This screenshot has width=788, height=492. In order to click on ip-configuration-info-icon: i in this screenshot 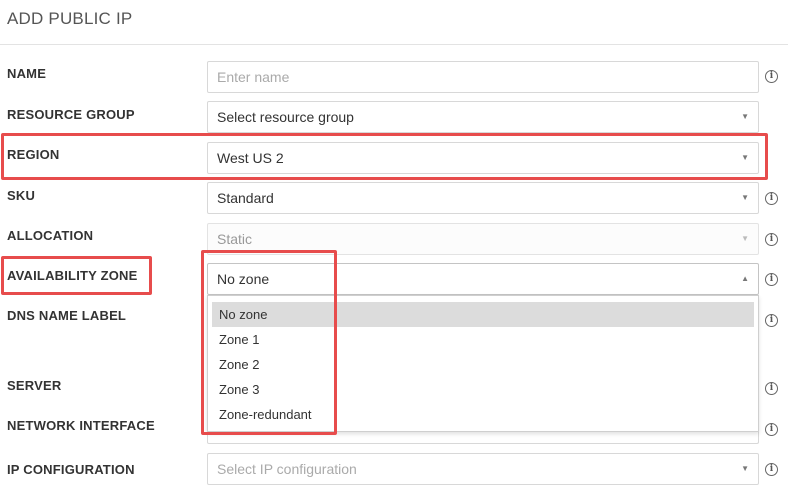, I will do `click(771, 469)`.